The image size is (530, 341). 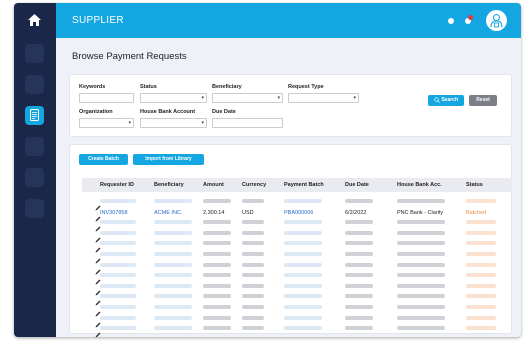 I want to click on keywords-input, so click(x=106, y=98).